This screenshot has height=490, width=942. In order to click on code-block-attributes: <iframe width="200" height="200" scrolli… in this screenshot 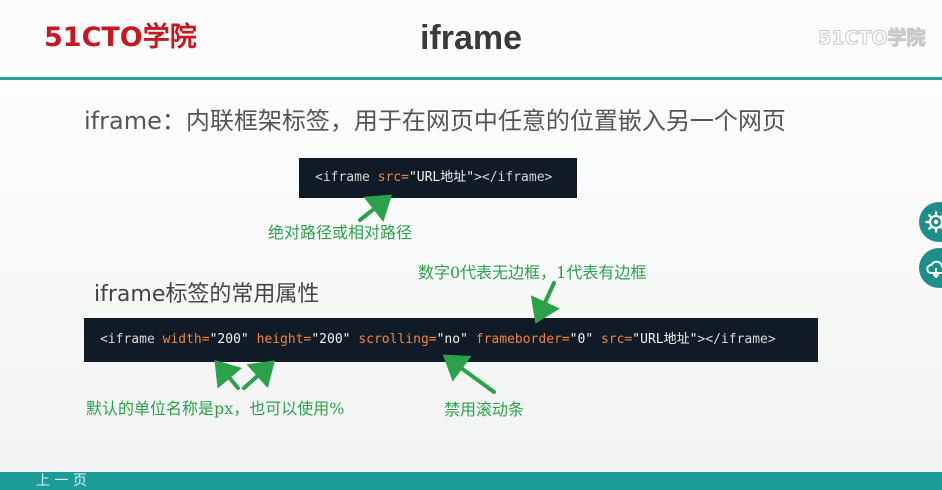, I will do `click(451, 340)`.